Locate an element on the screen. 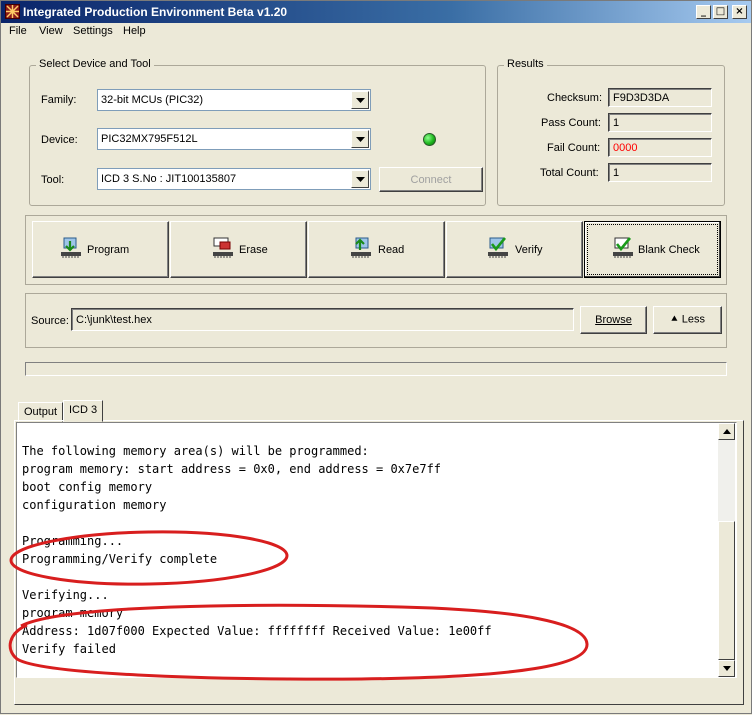 This screenshot has width=752, height=715. tool-value: ICD 3 S.No : JIT100135807 is located at coordinates (169, 179).